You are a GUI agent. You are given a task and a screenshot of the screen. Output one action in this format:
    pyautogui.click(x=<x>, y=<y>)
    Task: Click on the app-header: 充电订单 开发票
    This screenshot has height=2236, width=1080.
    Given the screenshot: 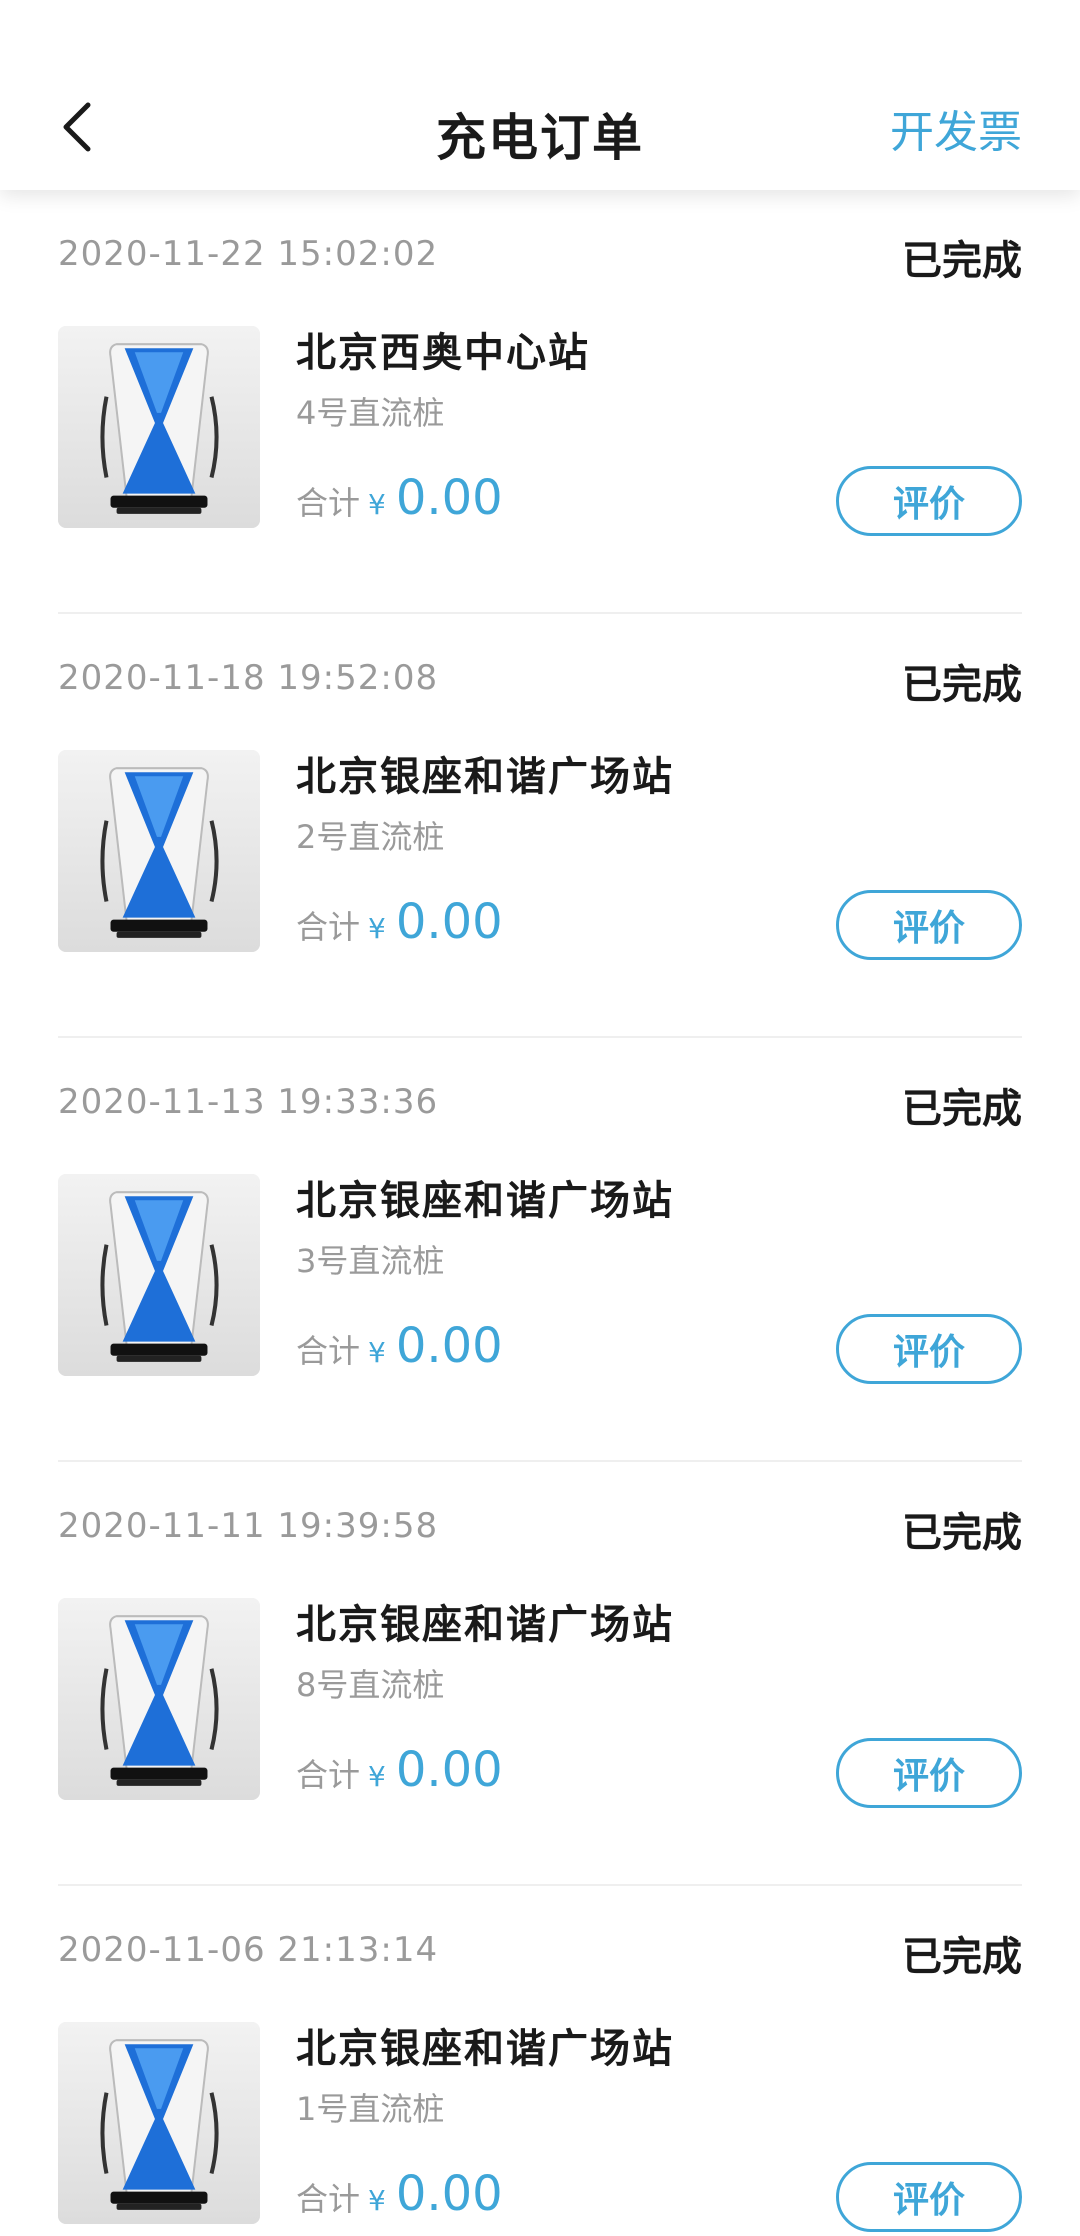 What is the action you would take?
    pyautogui.click(x=540, y=95)
    